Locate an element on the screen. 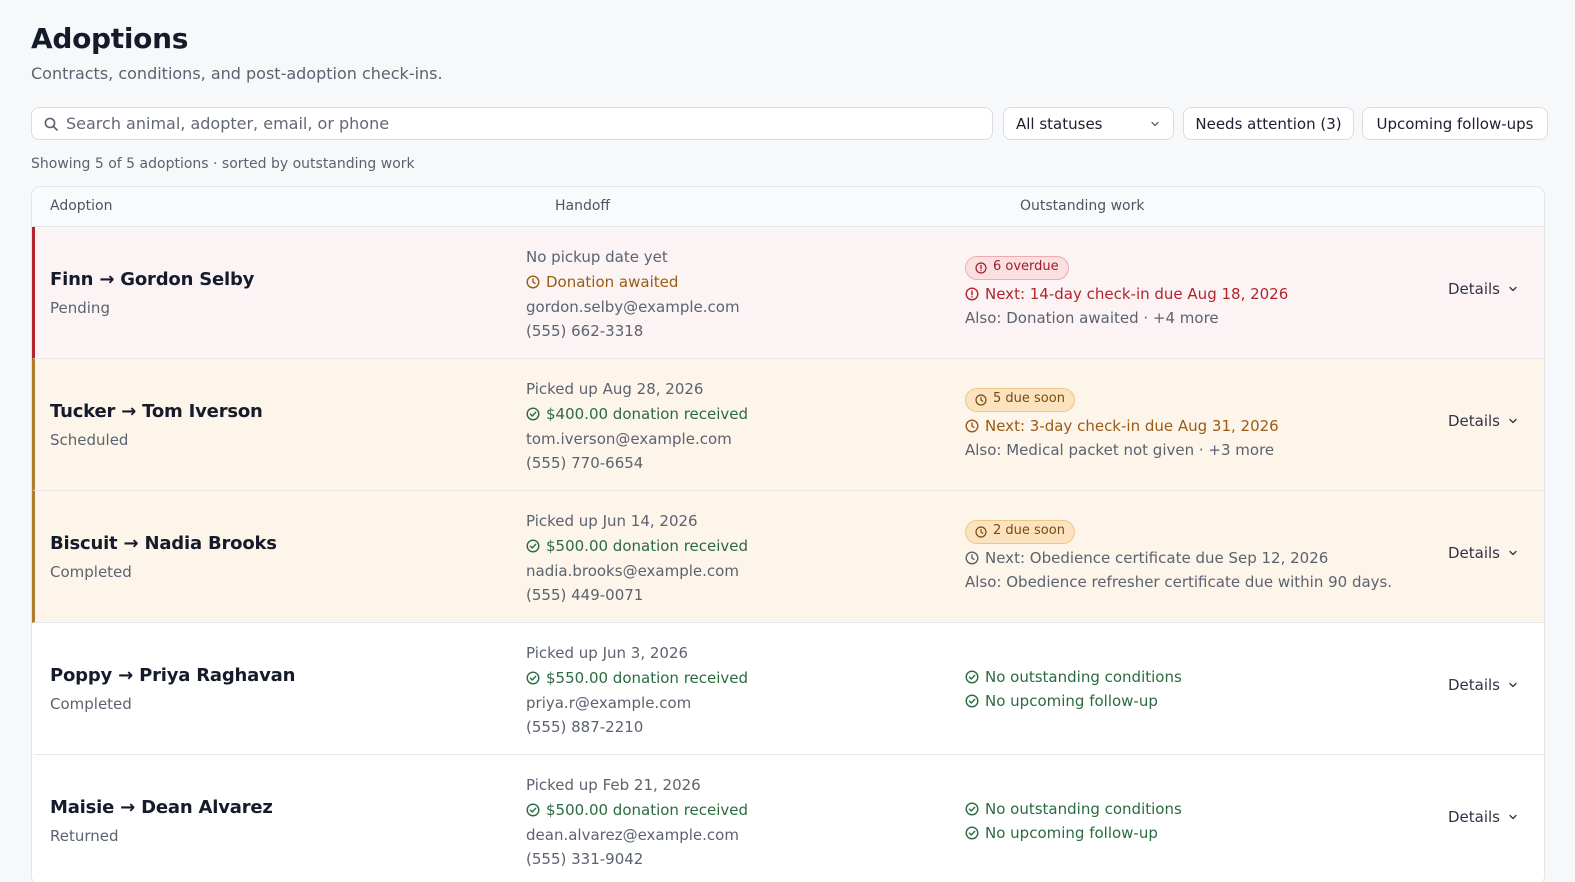  adopter-email: gordon.selby@example.com is located at coordinates (633, 306).